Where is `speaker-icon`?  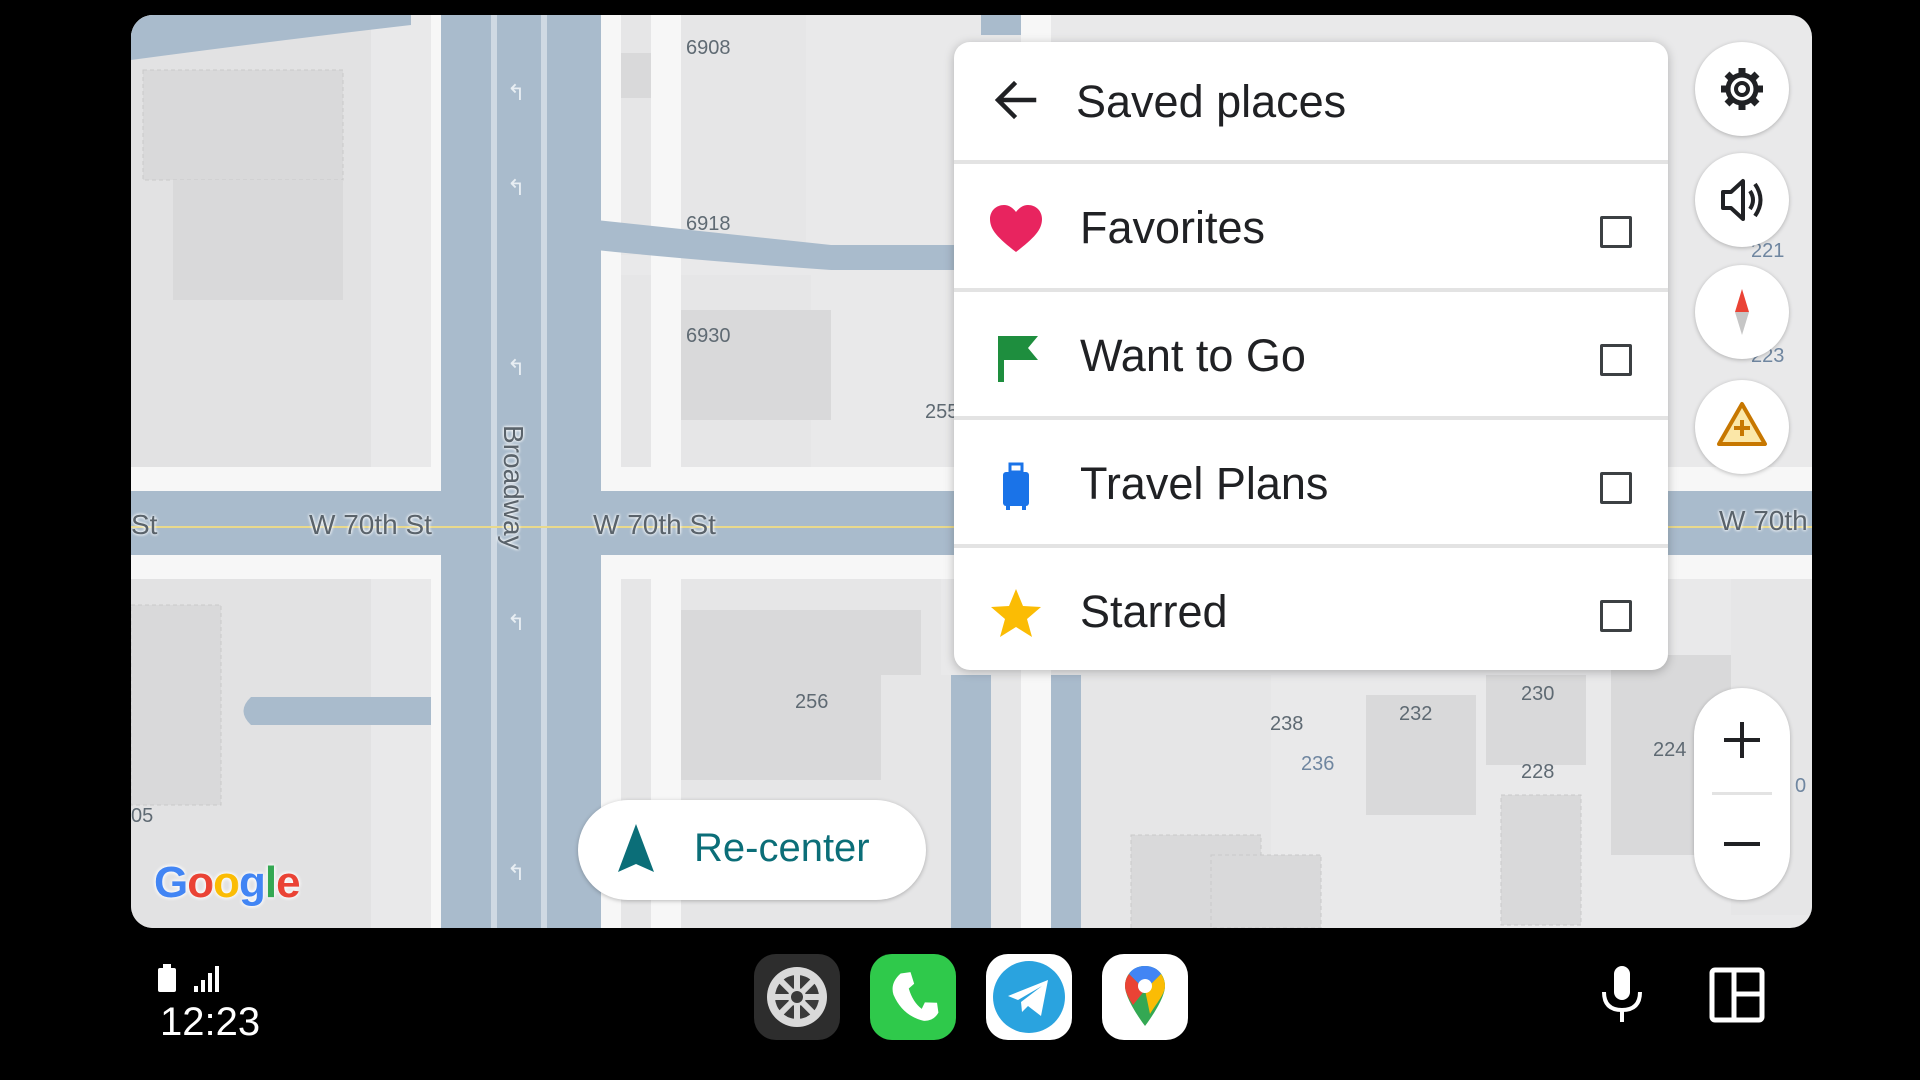
speaker-icon is located at coordinates (1742, 200).